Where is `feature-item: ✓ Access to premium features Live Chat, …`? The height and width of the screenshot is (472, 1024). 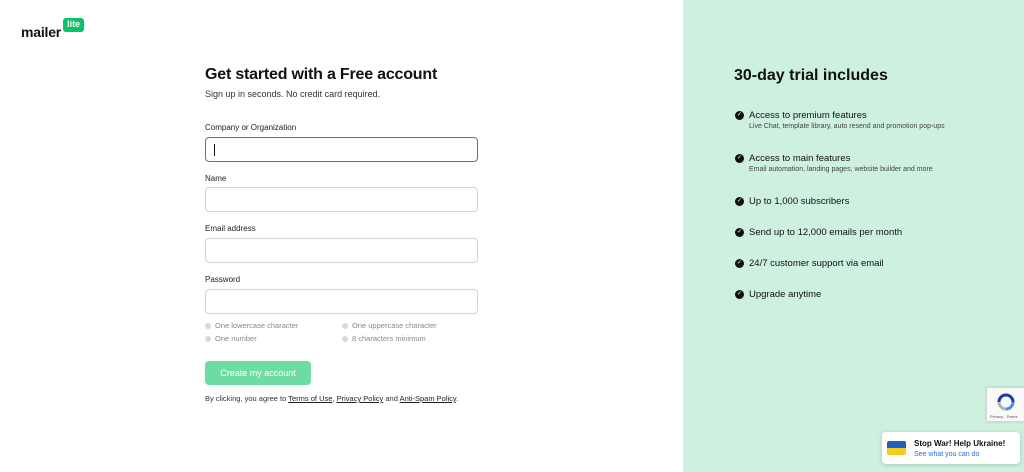 feature-item: ✓ Access to premium features Live Chat, … is located at coordinates (840, 120).